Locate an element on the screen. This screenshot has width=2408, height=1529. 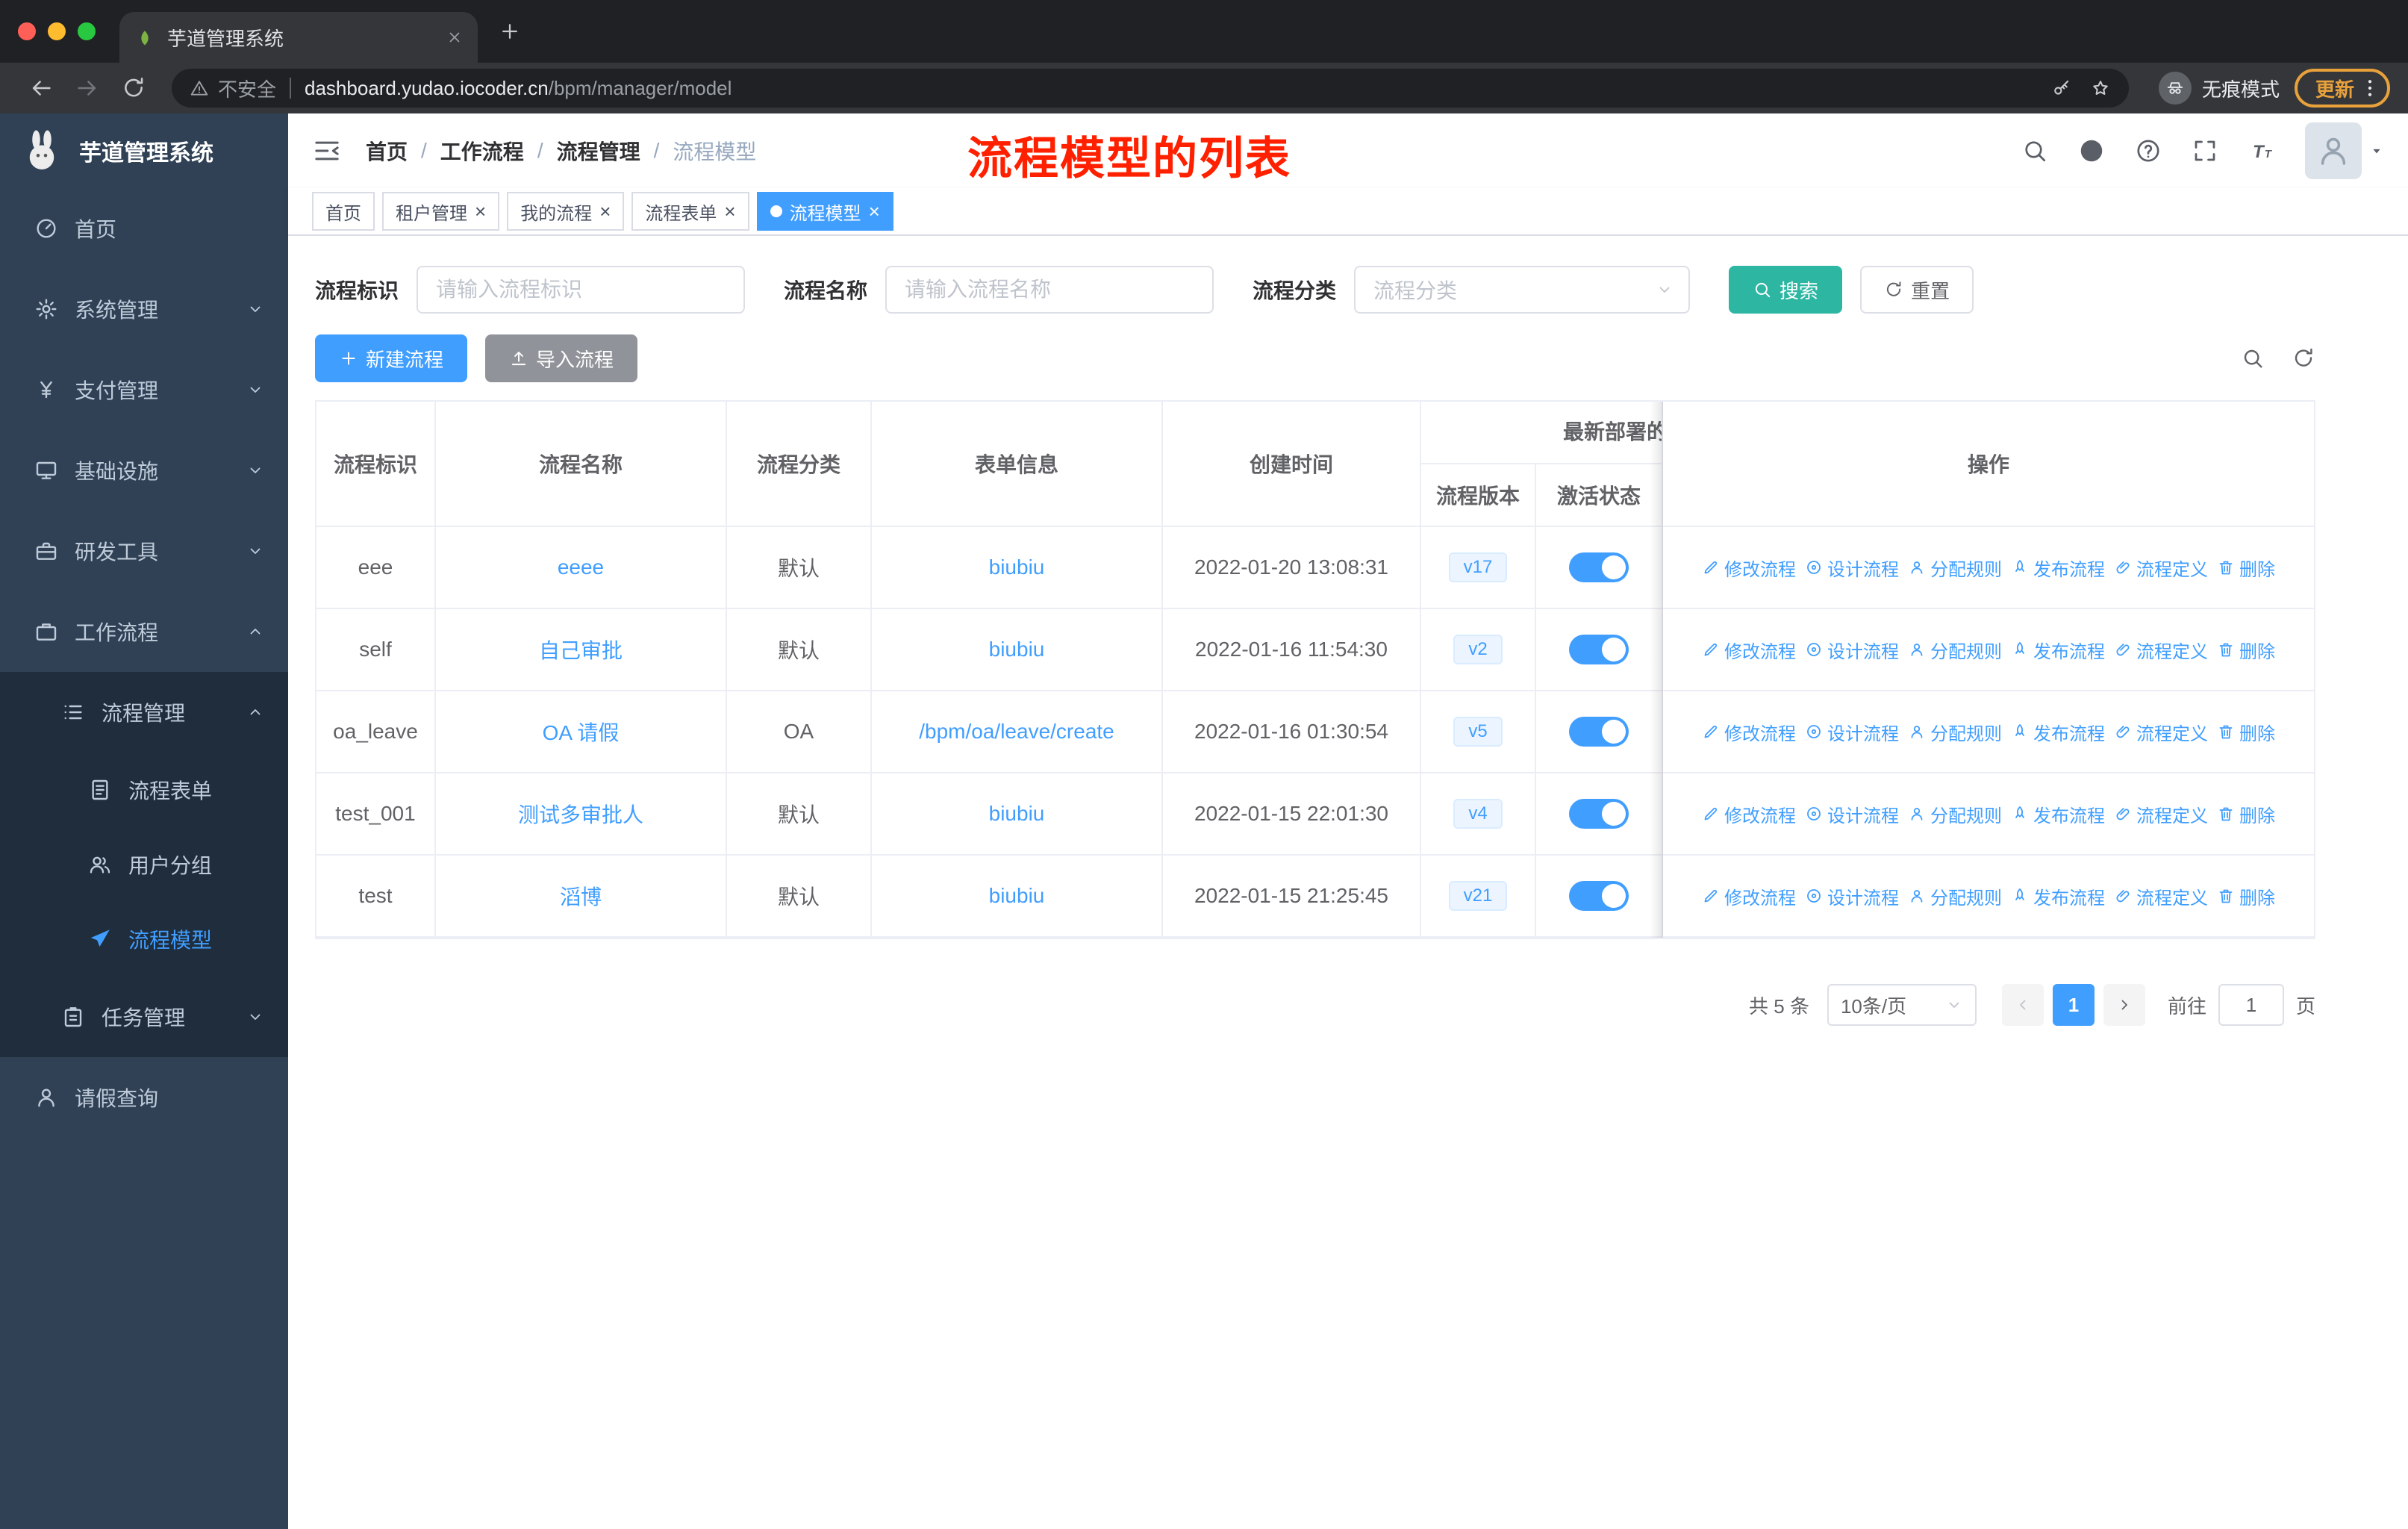
sidebar-item-user-group: 用户分组 is located at coordinates (144, 864).